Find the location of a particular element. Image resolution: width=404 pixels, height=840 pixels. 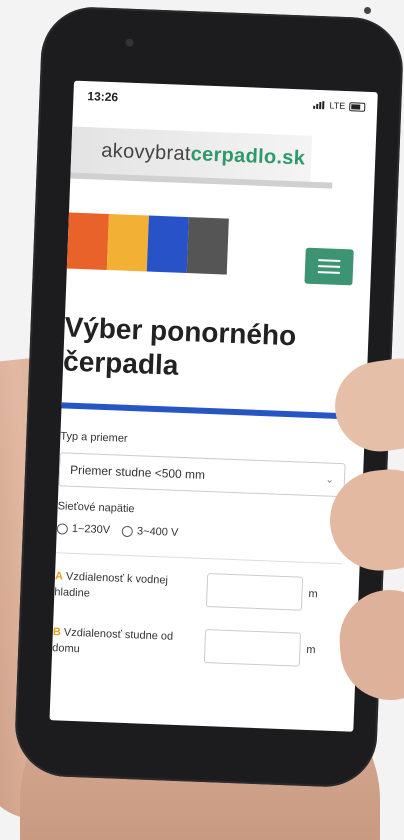

well-house-distance-input is located at coordinates (252, 648).